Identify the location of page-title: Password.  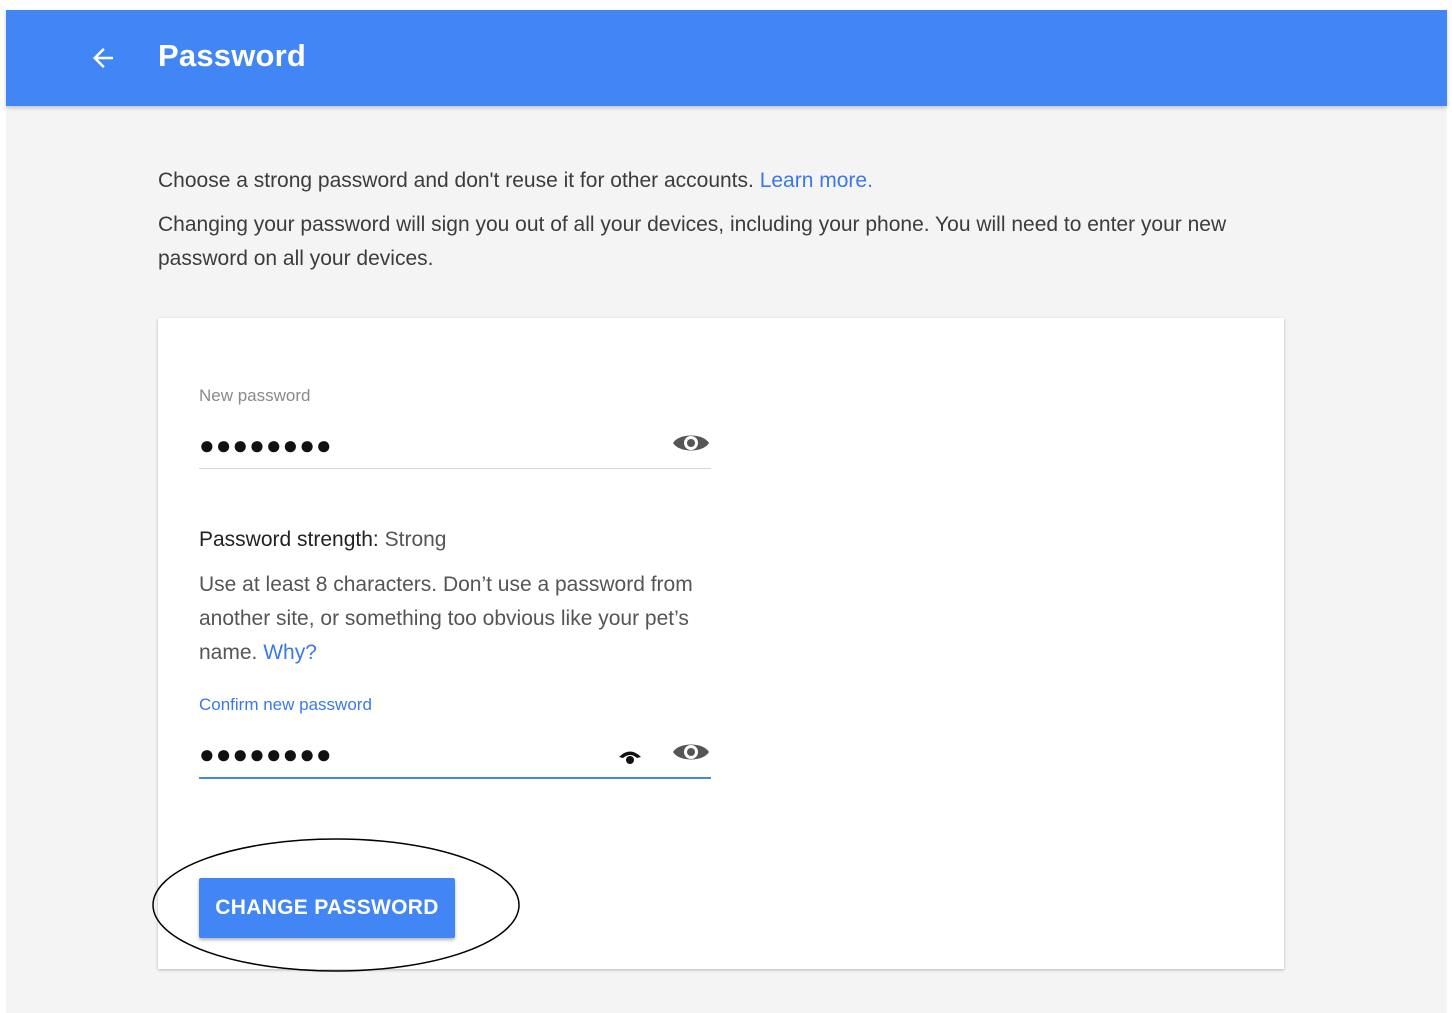
(232, 55).